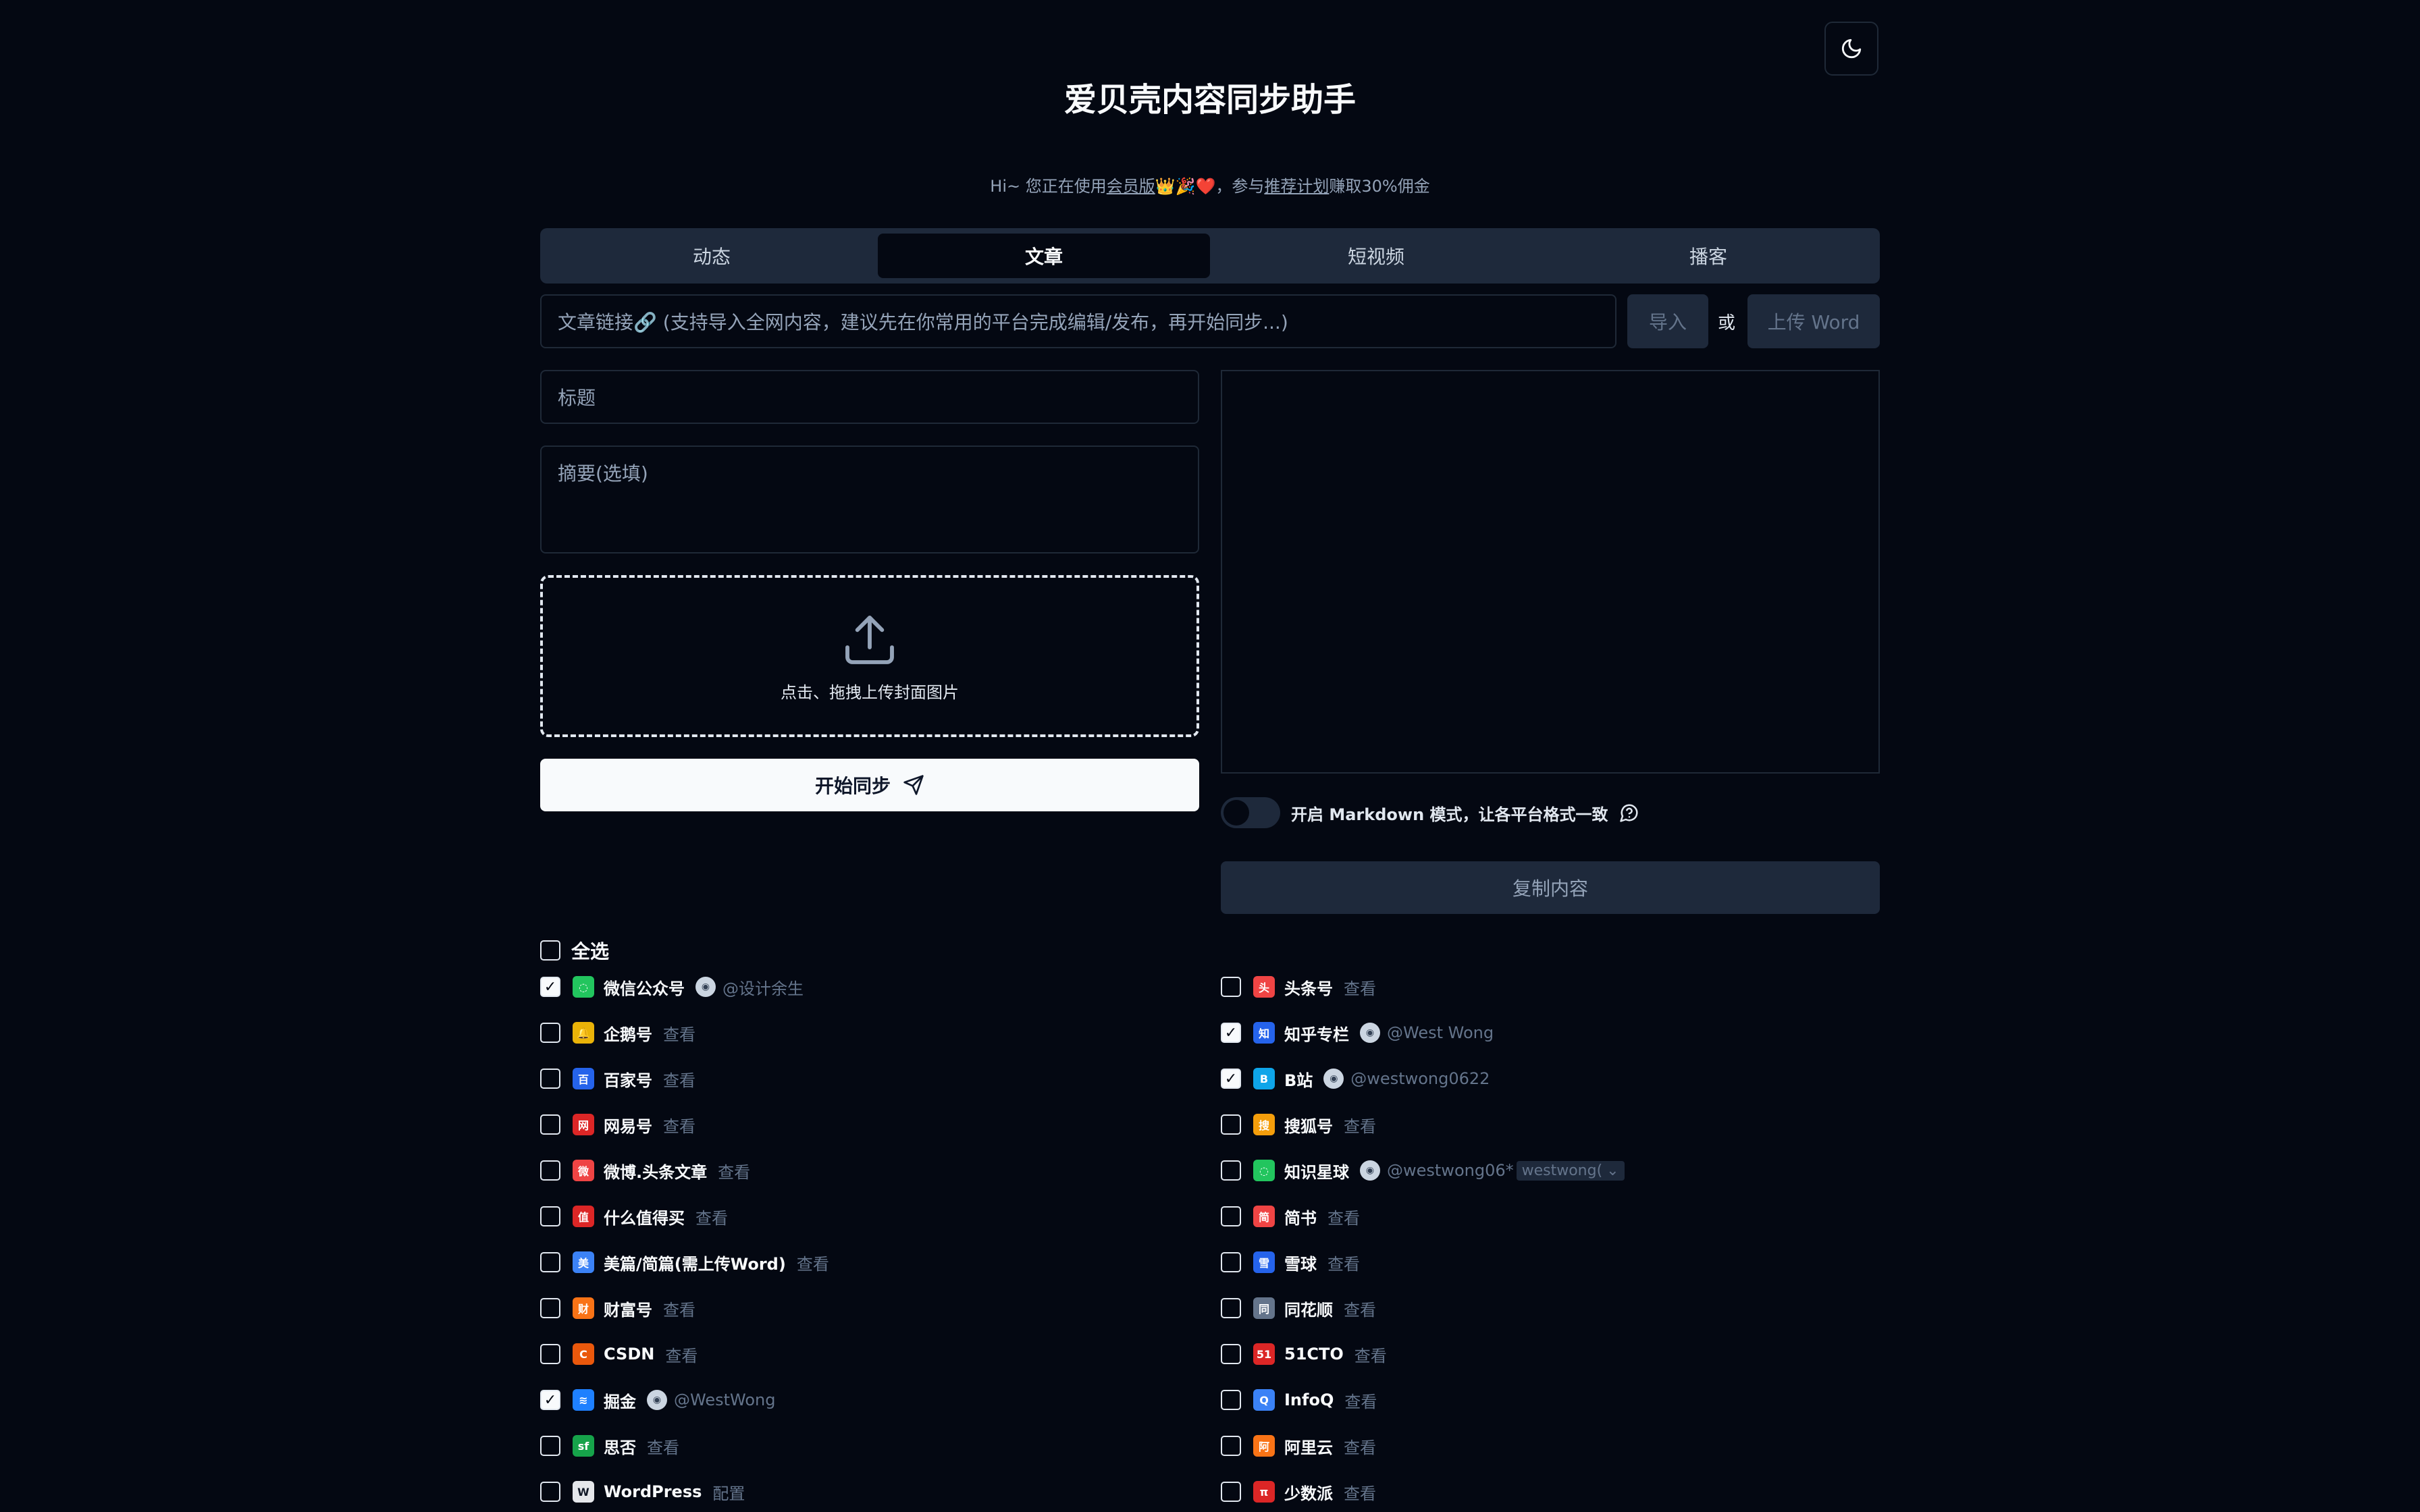 The image size is (2420, 1512). Describe the element at coordinates (1552, 1079) in the screenshot. I see `platform-row: ✓ B B站 ◉ @westwong0622` at that location.